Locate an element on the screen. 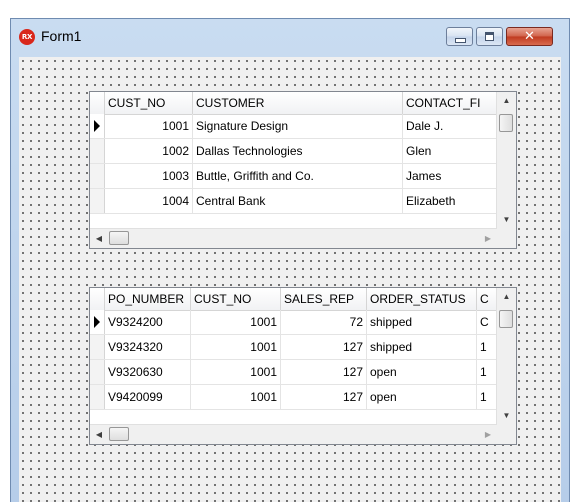 The image size is (579, 502). table-row: V9324200 1001 72 shipped C is located at coordinates (298, 322).